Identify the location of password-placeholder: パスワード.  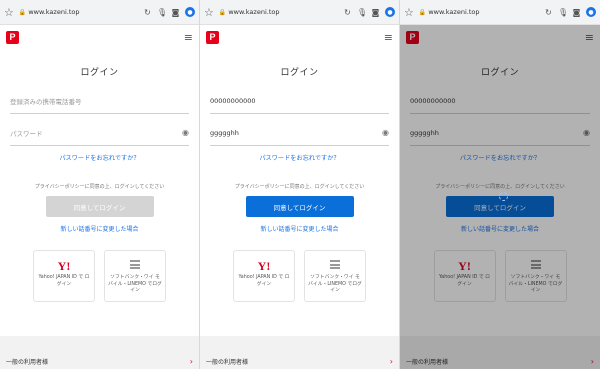
(26, 133).